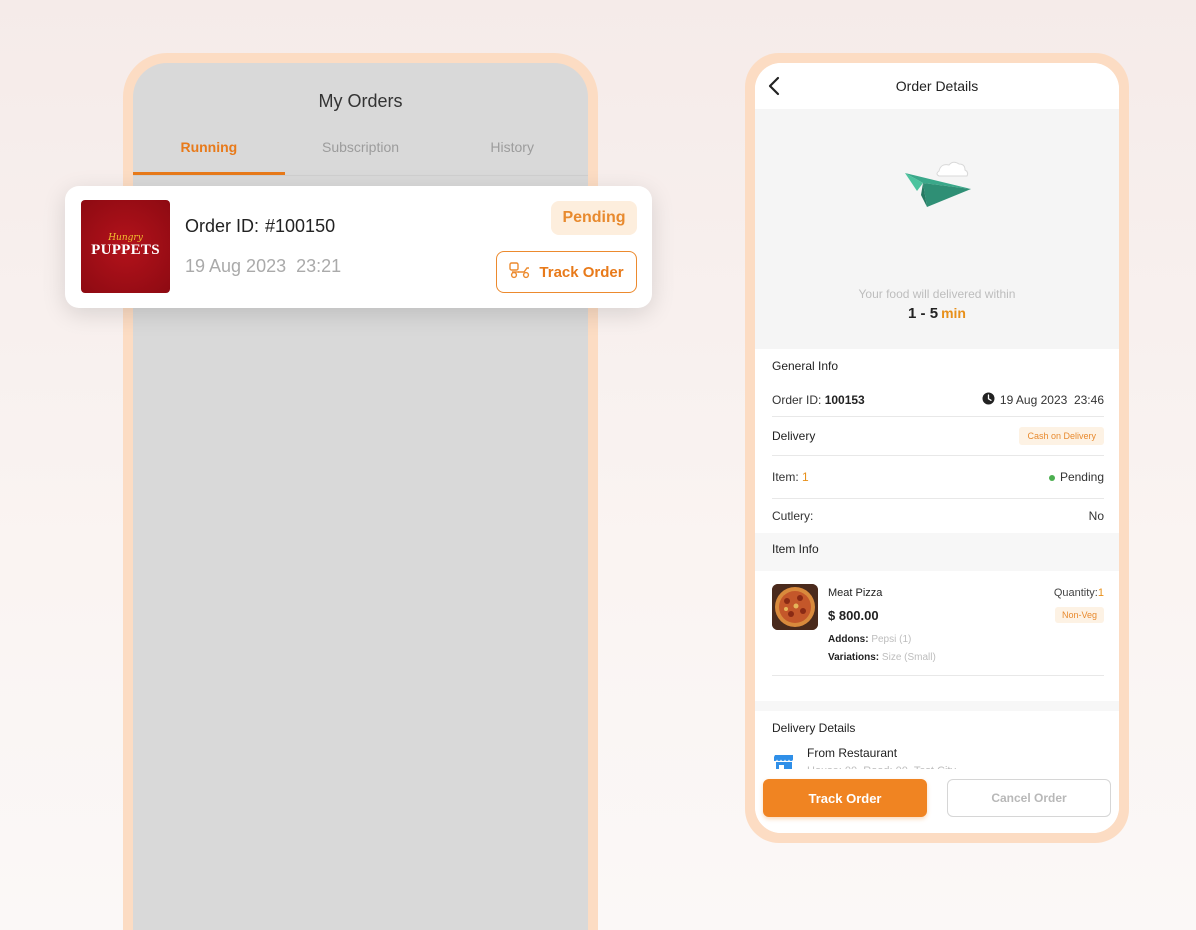 The width and height of the screenshot is (1196, 930). I want to click on tab-running: Running, so click(209, 154).